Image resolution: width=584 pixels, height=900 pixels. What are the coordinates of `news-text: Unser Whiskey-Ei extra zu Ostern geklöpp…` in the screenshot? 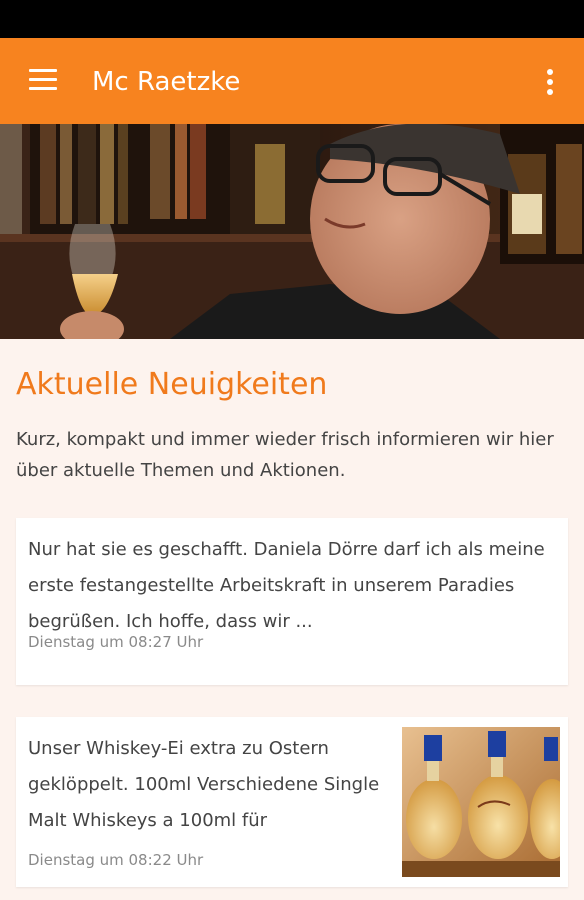 It's located at (204, 784).